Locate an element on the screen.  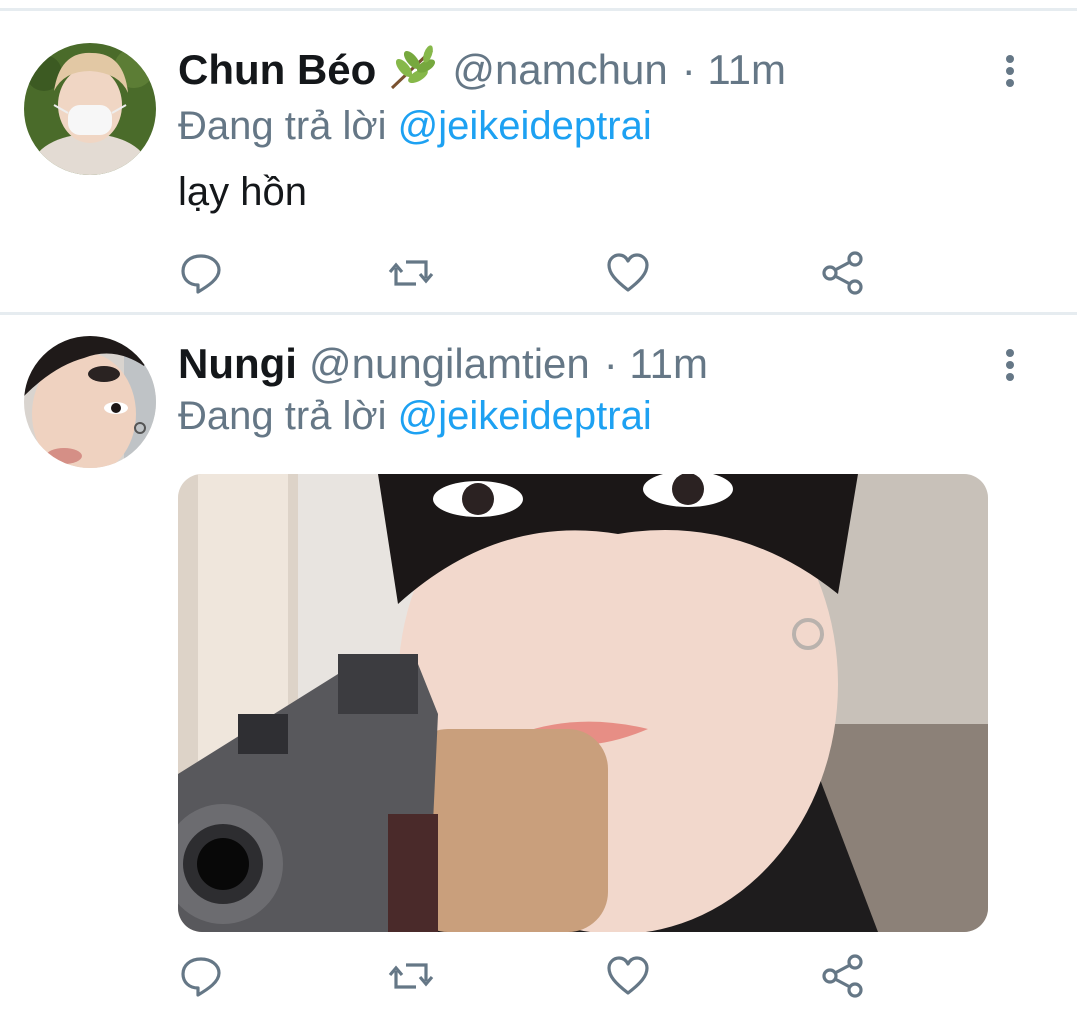
tweet-text: lạy hồn is located at coordinates (242, 192).